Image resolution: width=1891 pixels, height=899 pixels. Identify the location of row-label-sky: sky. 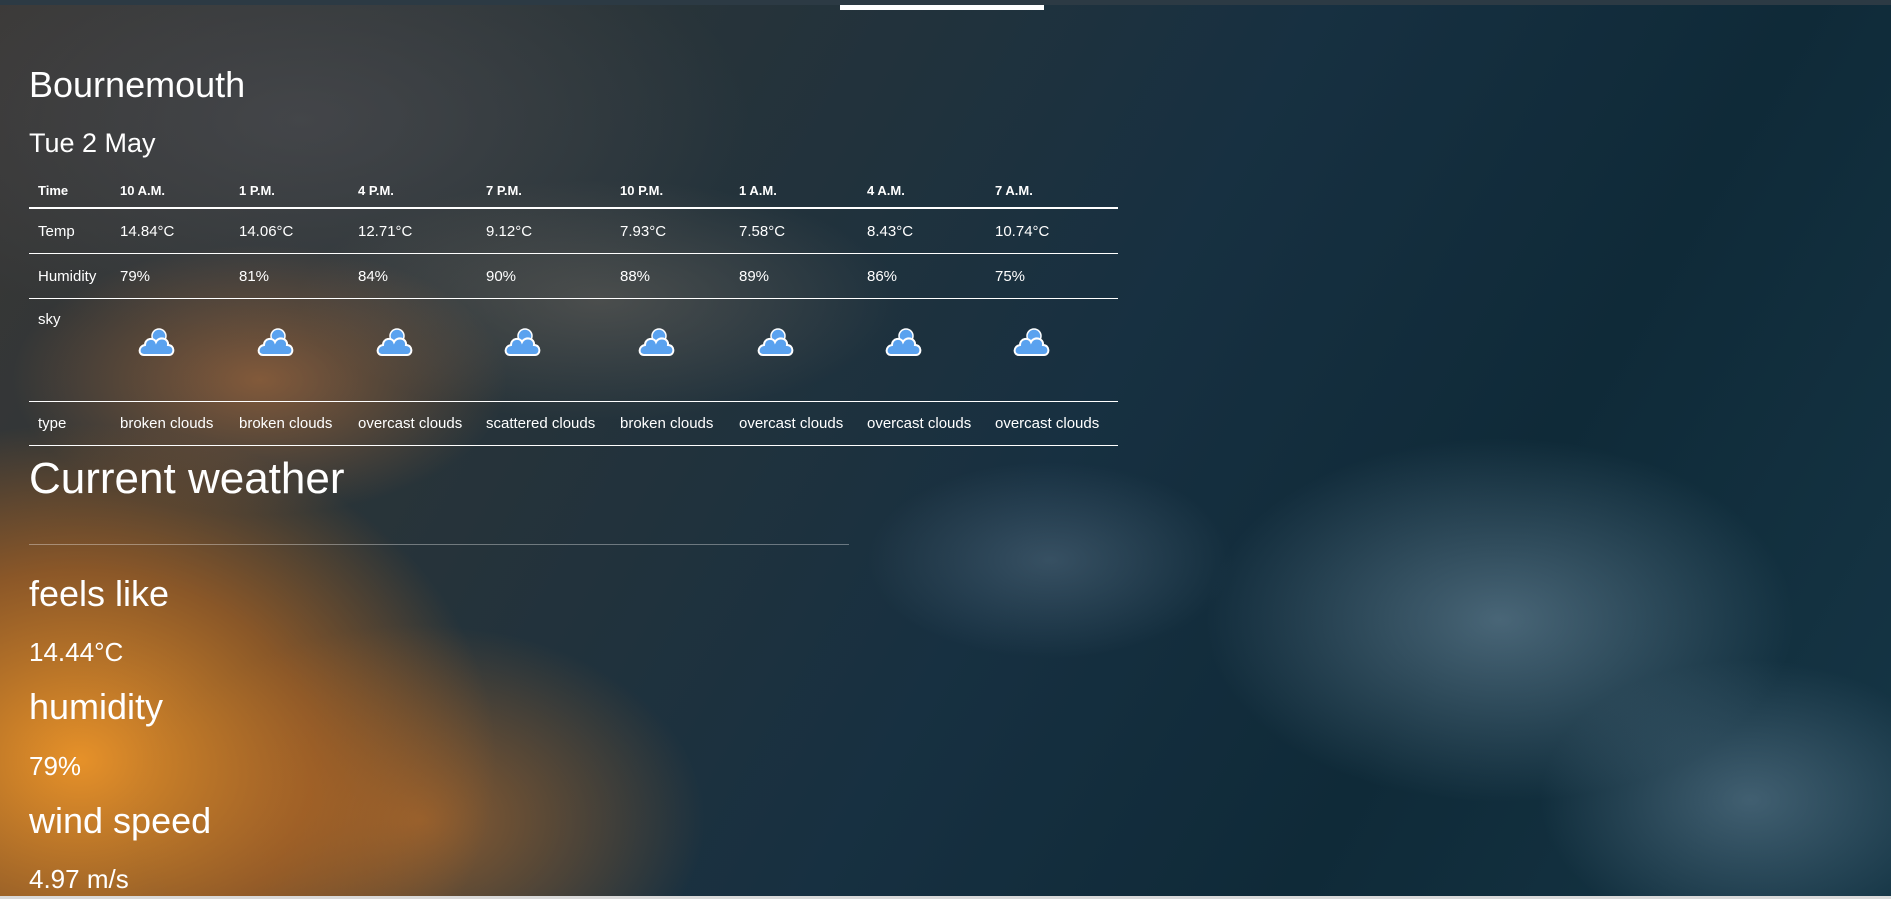
(70, 350).